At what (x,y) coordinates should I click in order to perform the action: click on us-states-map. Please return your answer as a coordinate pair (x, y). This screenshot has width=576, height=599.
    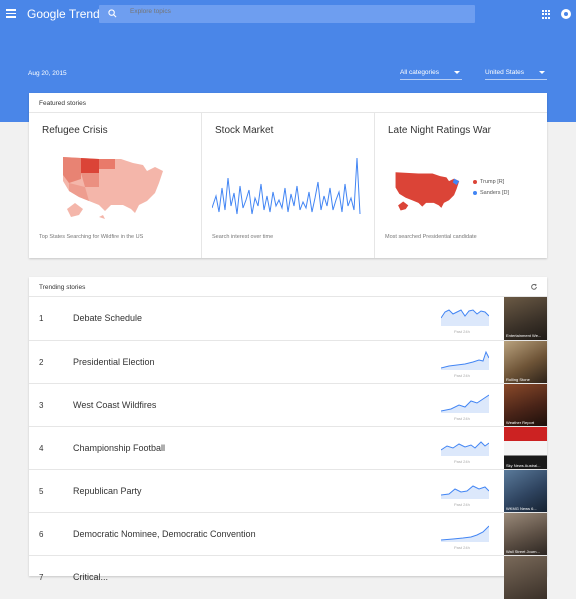
    Looking at the image, I should click on (113, 188).